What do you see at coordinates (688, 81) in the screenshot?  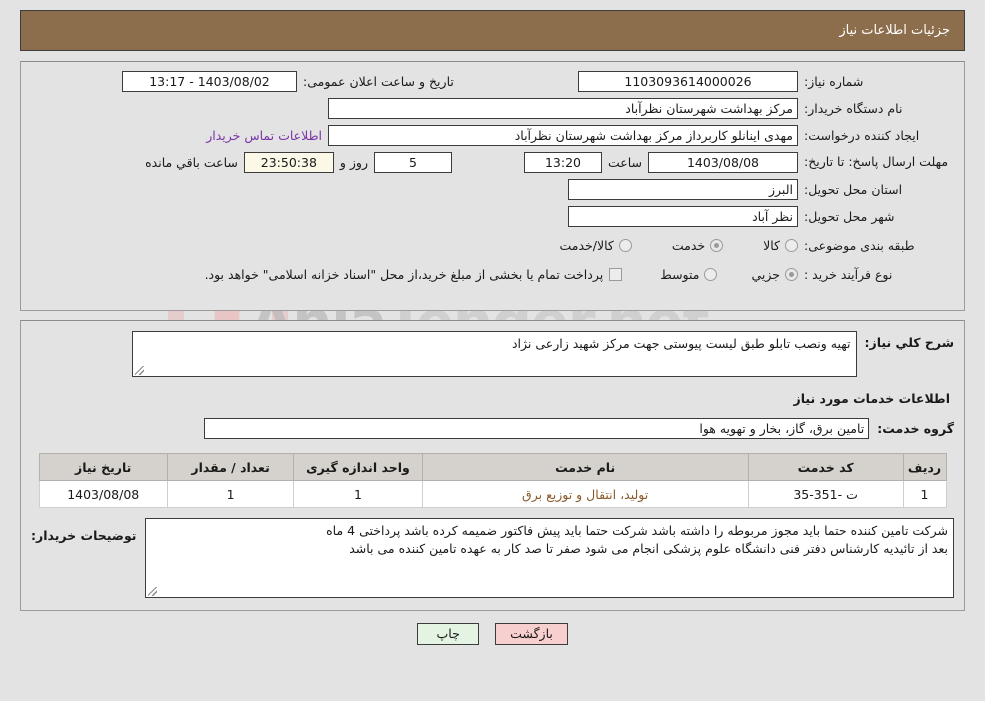 I see `need-number-value: 1103093614000026` at bounding box center [688, 81].